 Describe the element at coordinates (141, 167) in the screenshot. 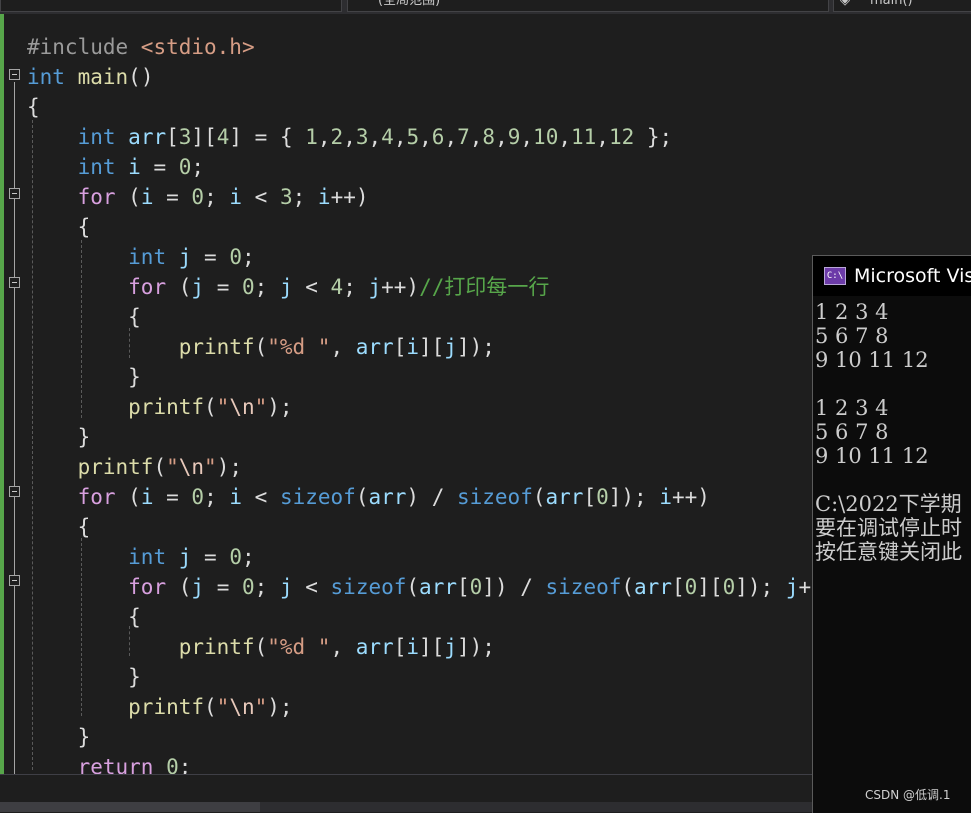

I see `code-line-5: int i = 0;` at that location.